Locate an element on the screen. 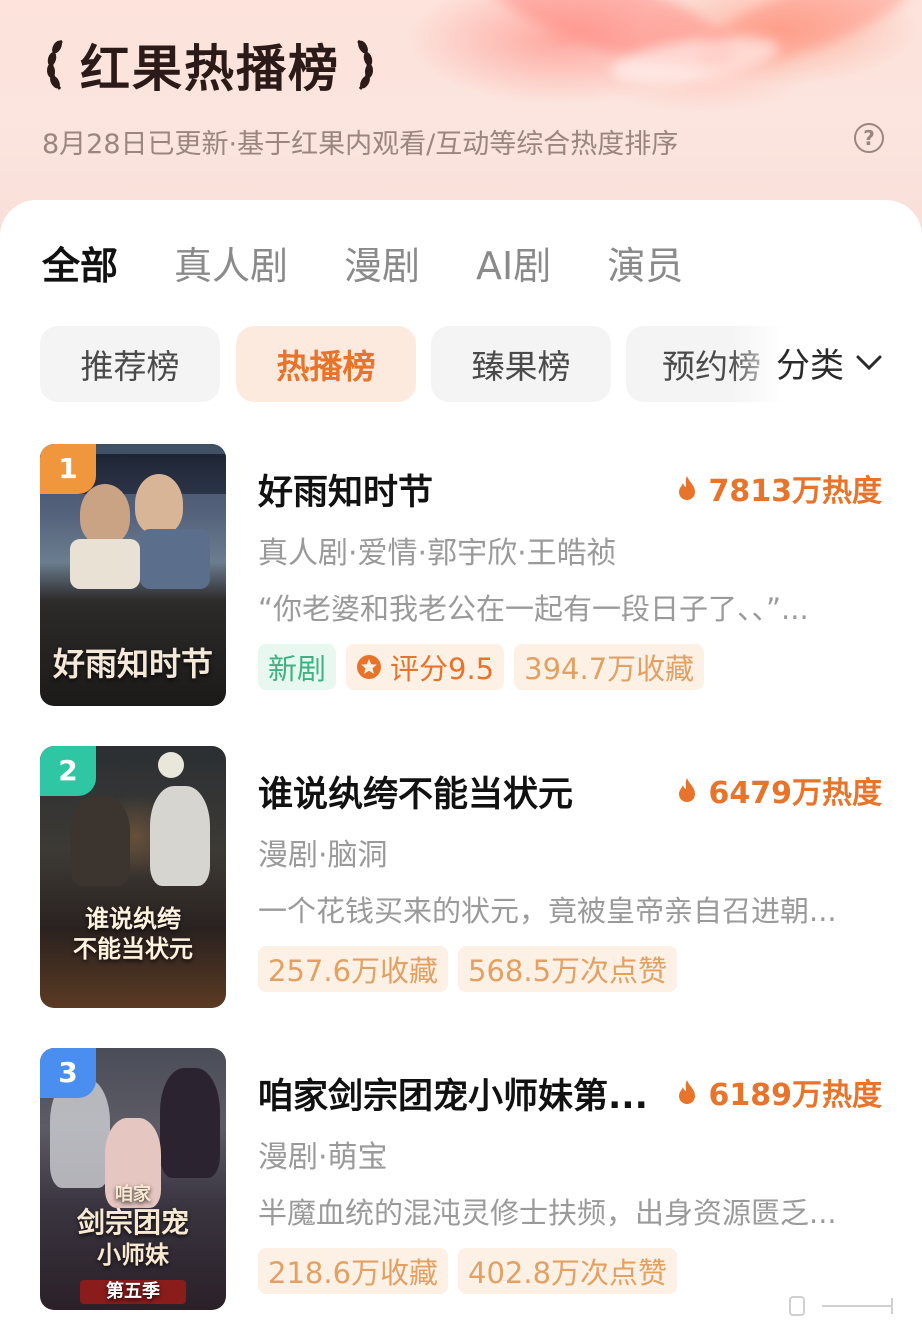 This screenshot has width=922, height=1334. cover-image: 好雨知时节 1 is located at coordinates (133, 575).